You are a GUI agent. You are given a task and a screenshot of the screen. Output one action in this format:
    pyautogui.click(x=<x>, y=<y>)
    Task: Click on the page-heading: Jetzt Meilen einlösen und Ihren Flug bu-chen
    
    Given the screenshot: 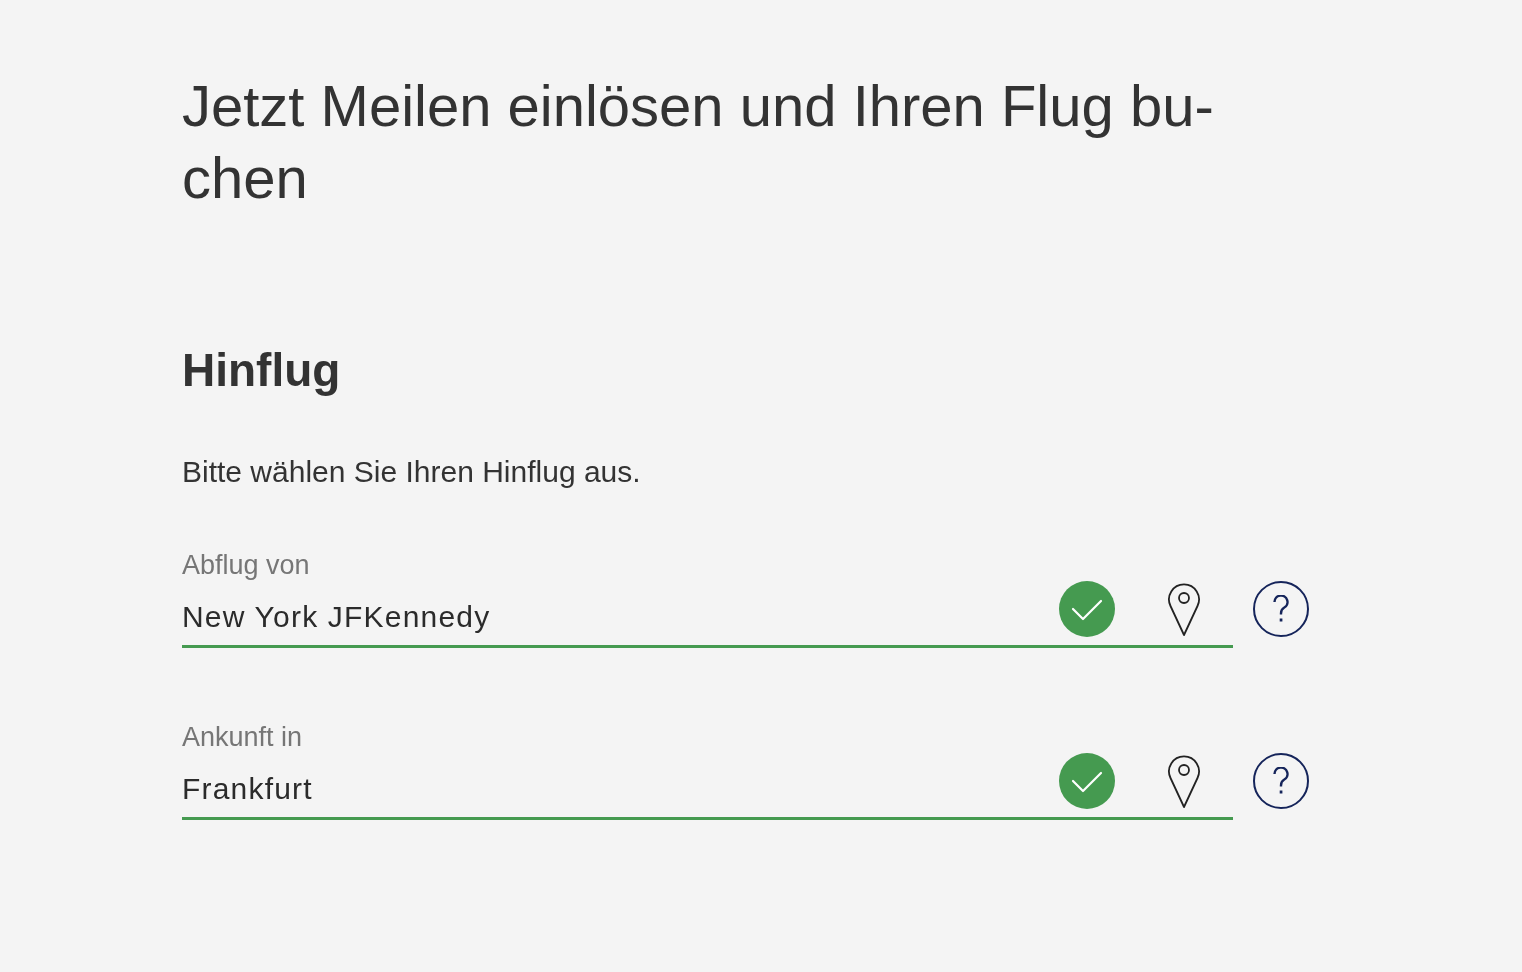 What is the action you would take?
    pyautogui.click(x=698, y=142)
    